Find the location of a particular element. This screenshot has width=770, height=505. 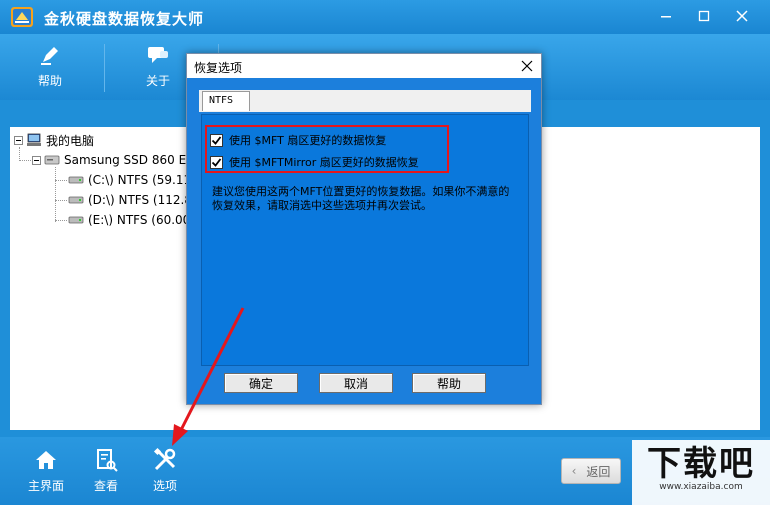

tree-node-partition: (D:\) NTFS (112.8 is located at coordinates (130, 200).